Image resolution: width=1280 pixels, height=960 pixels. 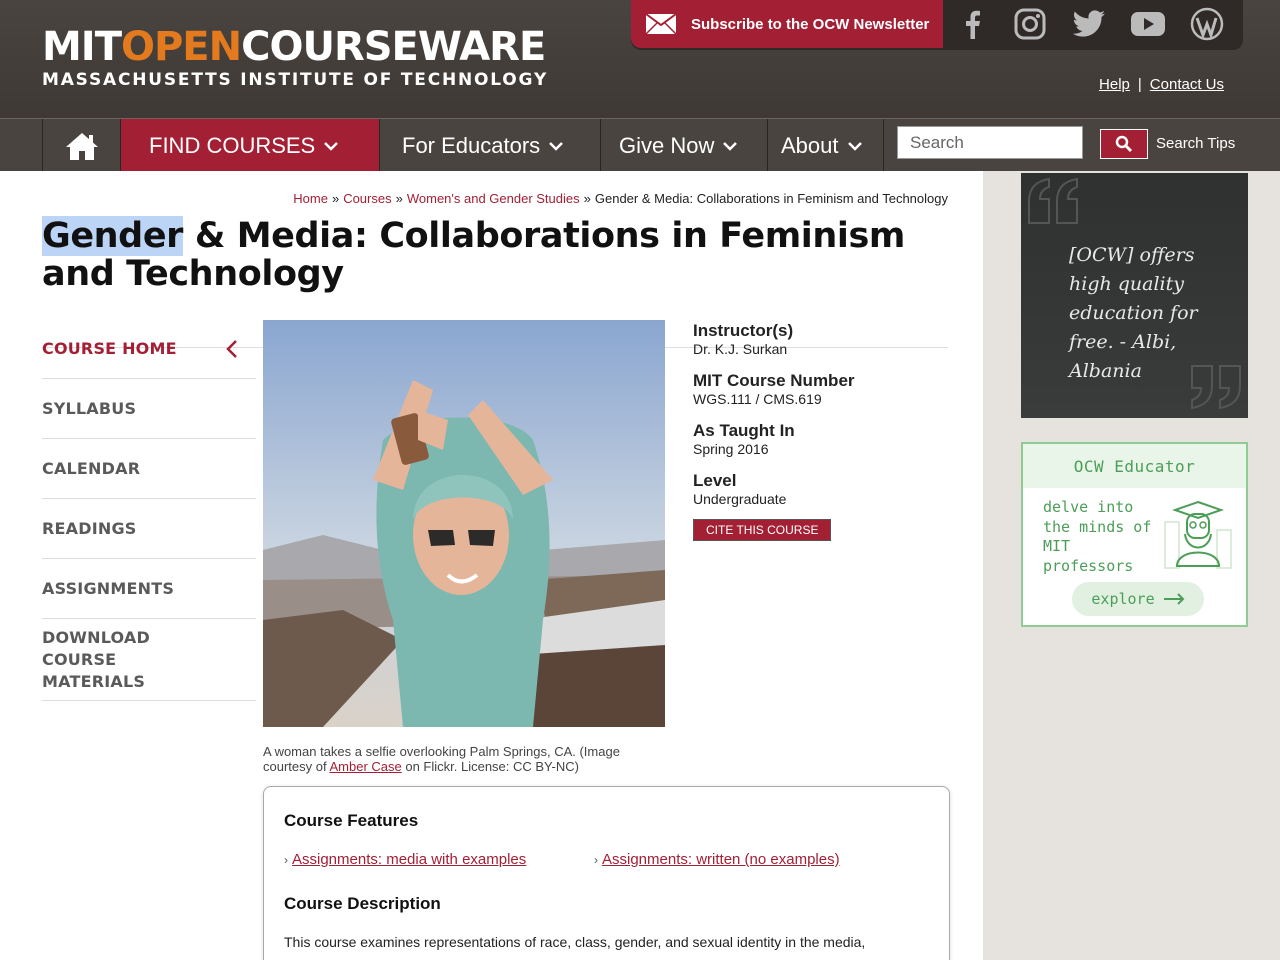 What do you see at coordinates (89, 408) in the screenshot?
I see `sidenav-label: SYLLABUS` at bounding box center [89, 408].